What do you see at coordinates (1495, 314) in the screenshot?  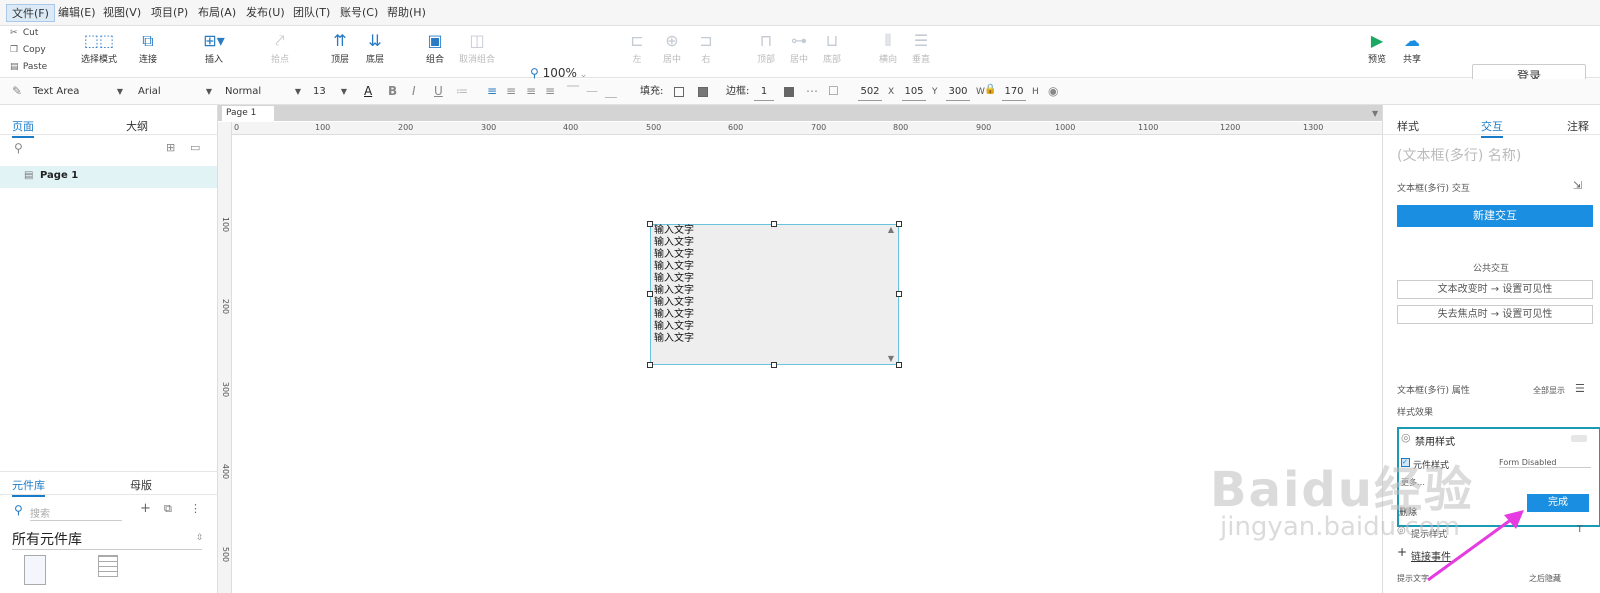 I see `common-interaction-lost-focus: 失去焦点时 → 设置可见性` at bounding box center [1495, 314].